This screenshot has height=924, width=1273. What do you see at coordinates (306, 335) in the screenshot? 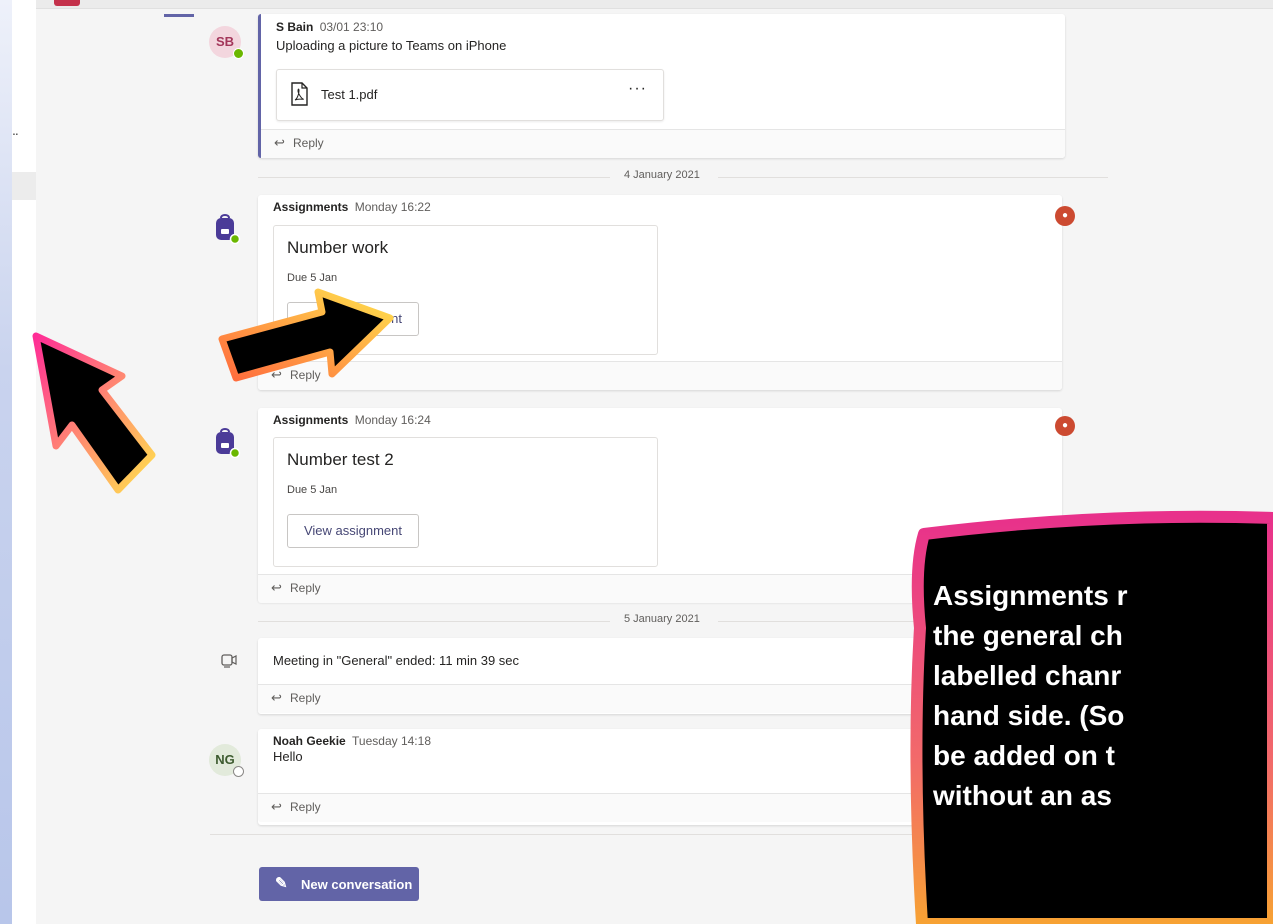
I see `arrow-pointing-view-assignment` at bounding box center [306, 335].